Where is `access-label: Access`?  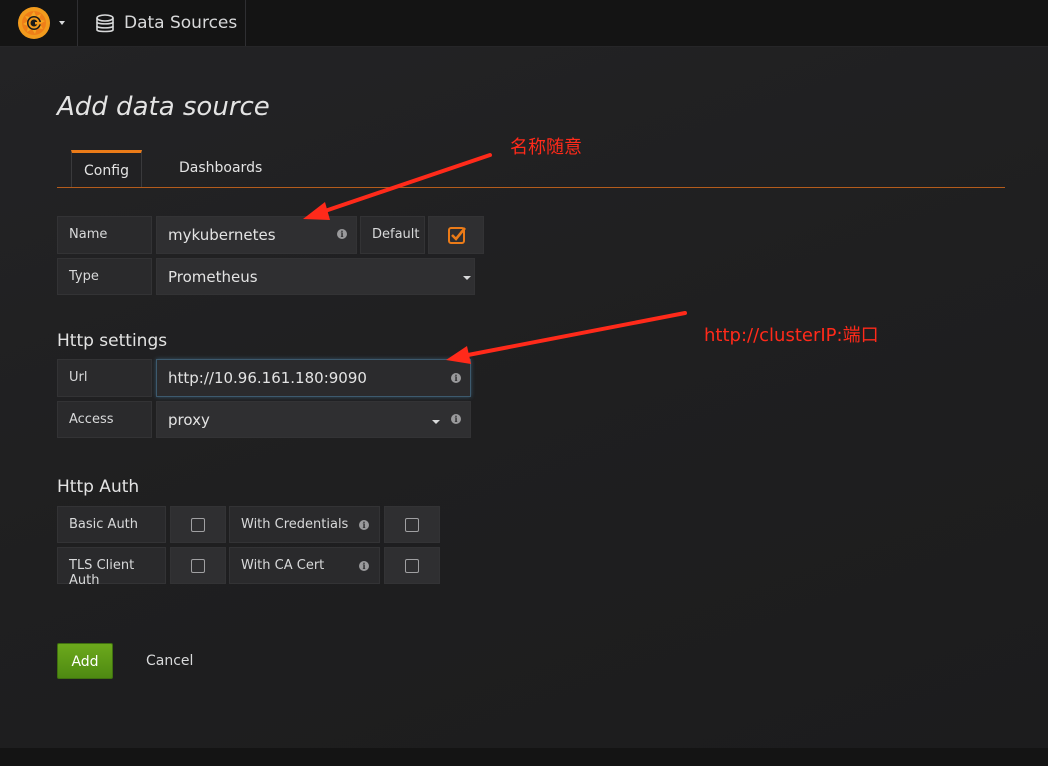
access-label: Access is located at coordinates (104, 419).